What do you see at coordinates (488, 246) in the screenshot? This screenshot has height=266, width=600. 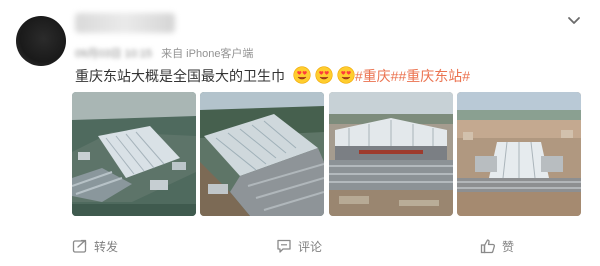 I see `like-icon` at bounding box center [488, 246].